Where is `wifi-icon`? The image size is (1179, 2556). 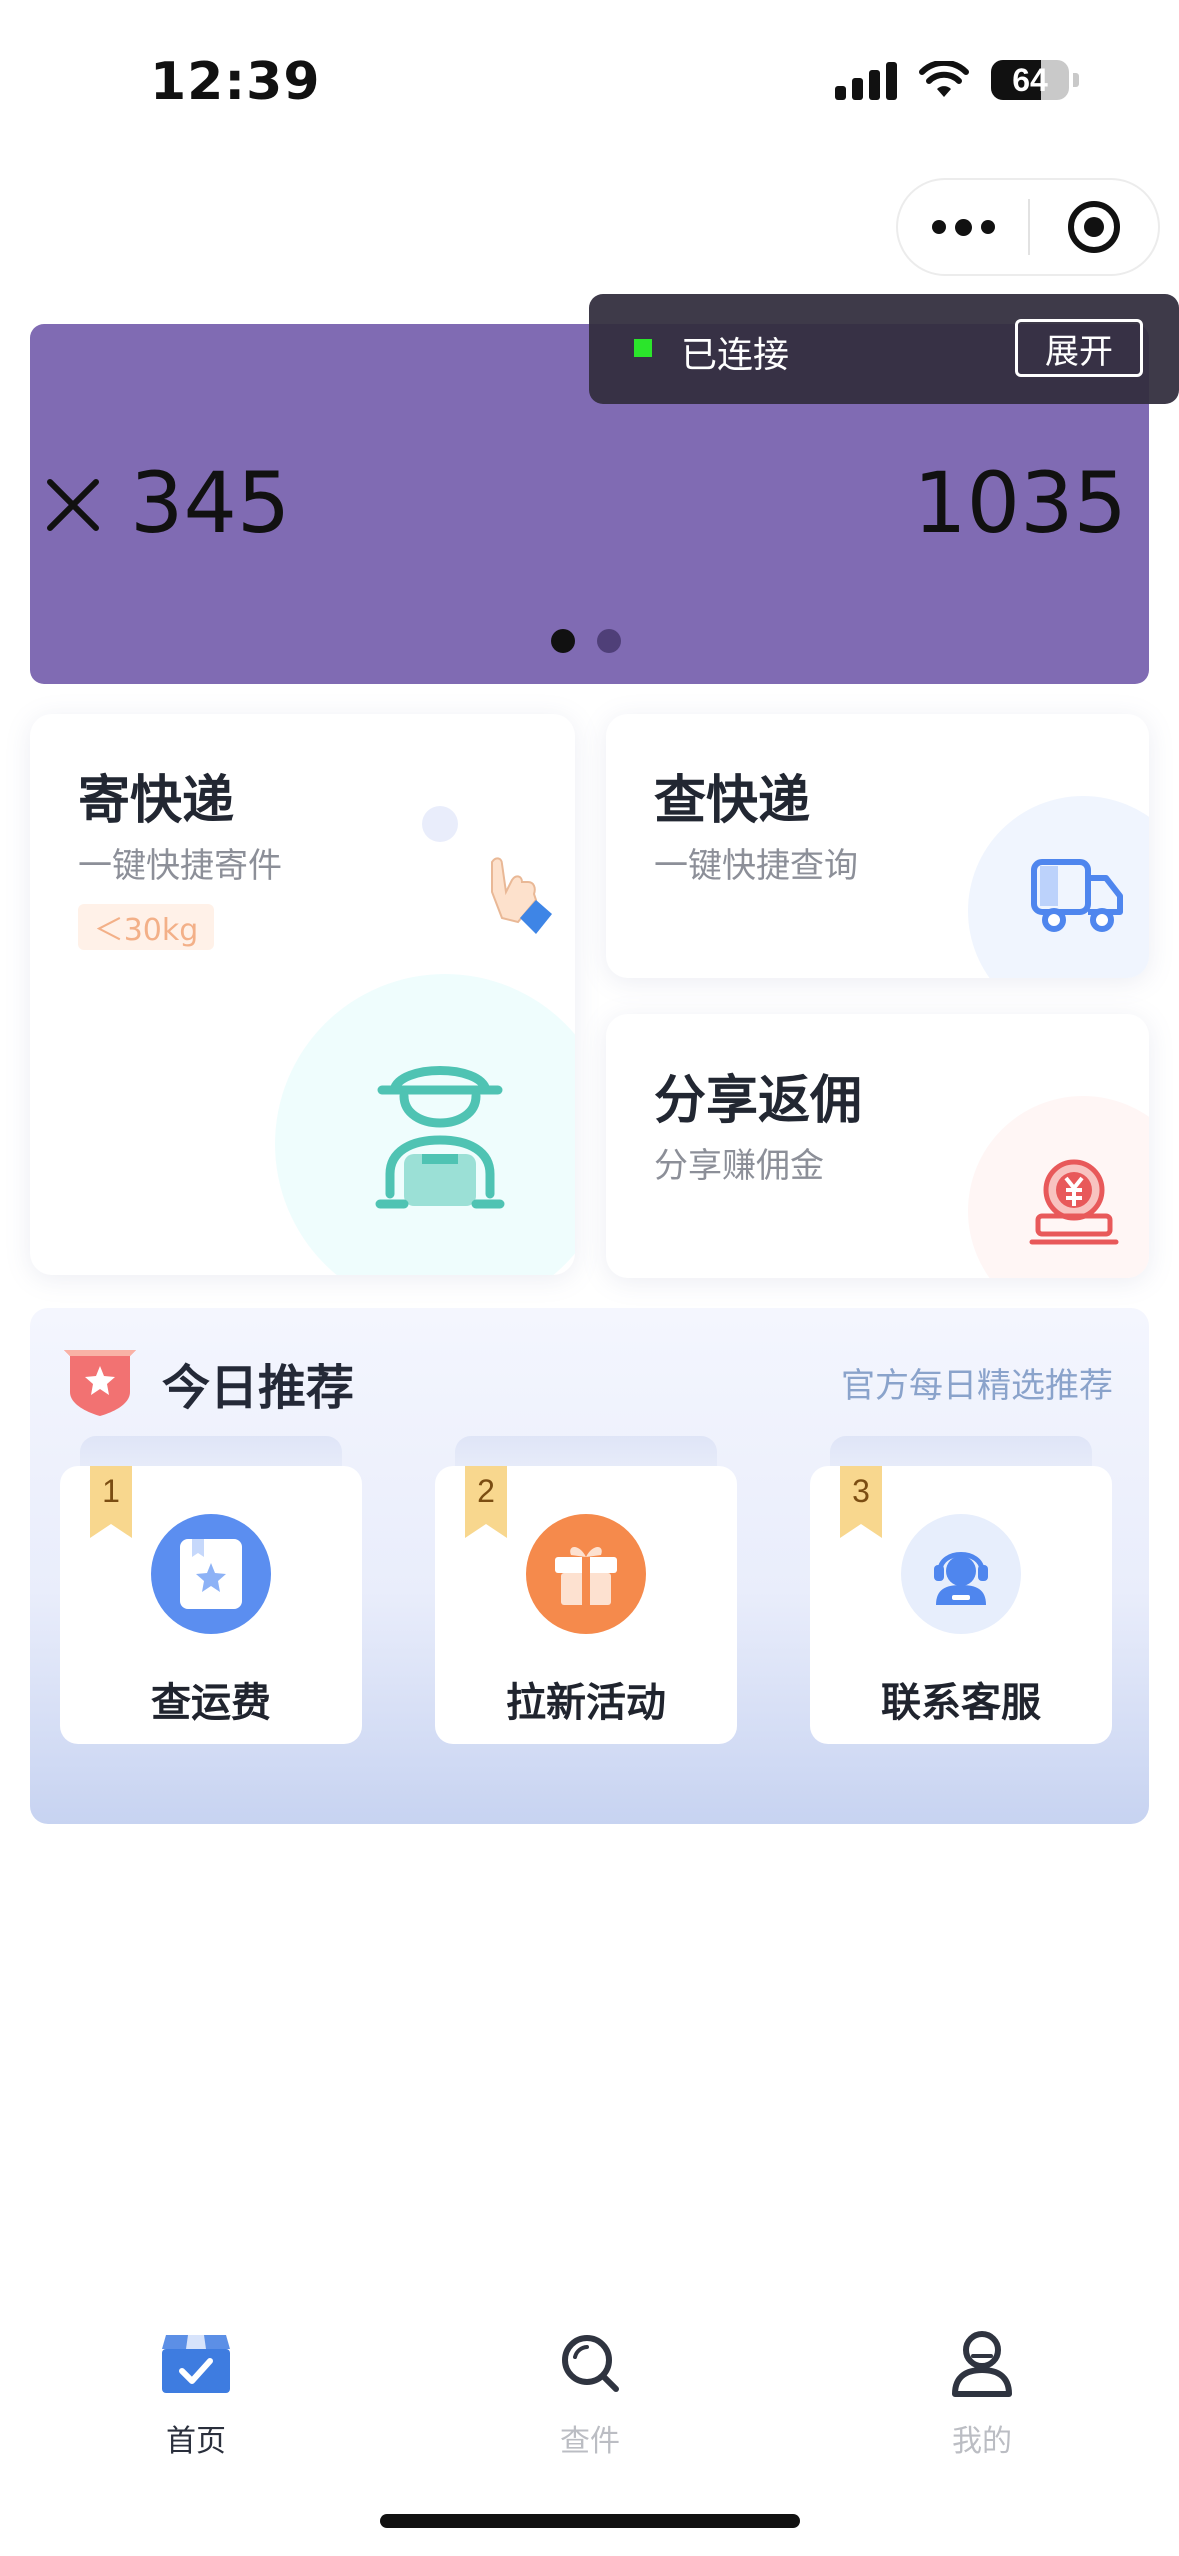 wifi-icon is located at coordinates (944, 79).